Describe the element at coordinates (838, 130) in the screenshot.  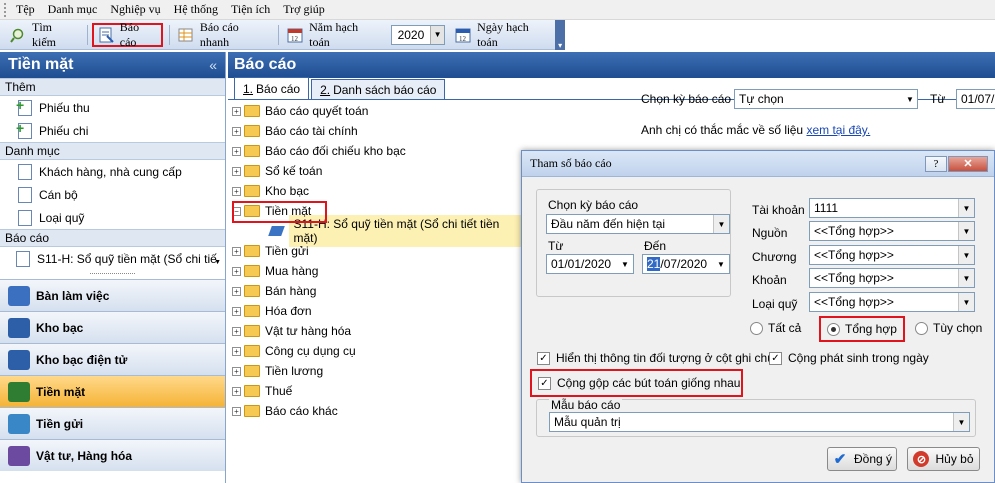
I see `see-here-link: xem tại đây.` at that location.